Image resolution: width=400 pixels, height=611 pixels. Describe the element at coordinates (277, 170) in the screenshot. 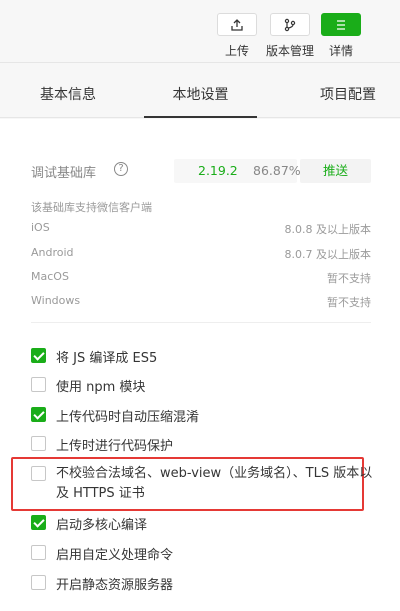

I see `library-coverage: 86.87%` at that location.